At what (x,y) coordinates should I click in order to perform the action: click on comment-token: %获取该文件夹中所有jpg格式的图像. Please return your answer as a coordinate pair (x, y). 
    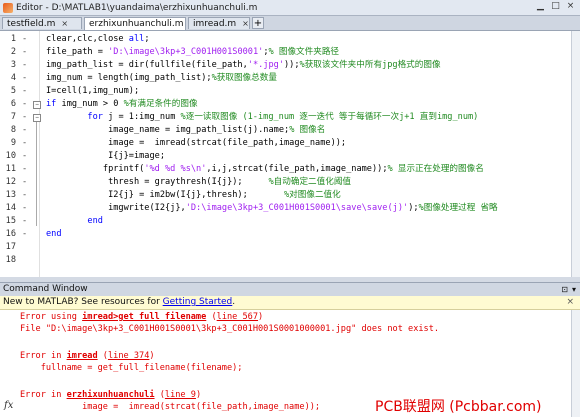
    Looking at the image, I should click on (370, 65).